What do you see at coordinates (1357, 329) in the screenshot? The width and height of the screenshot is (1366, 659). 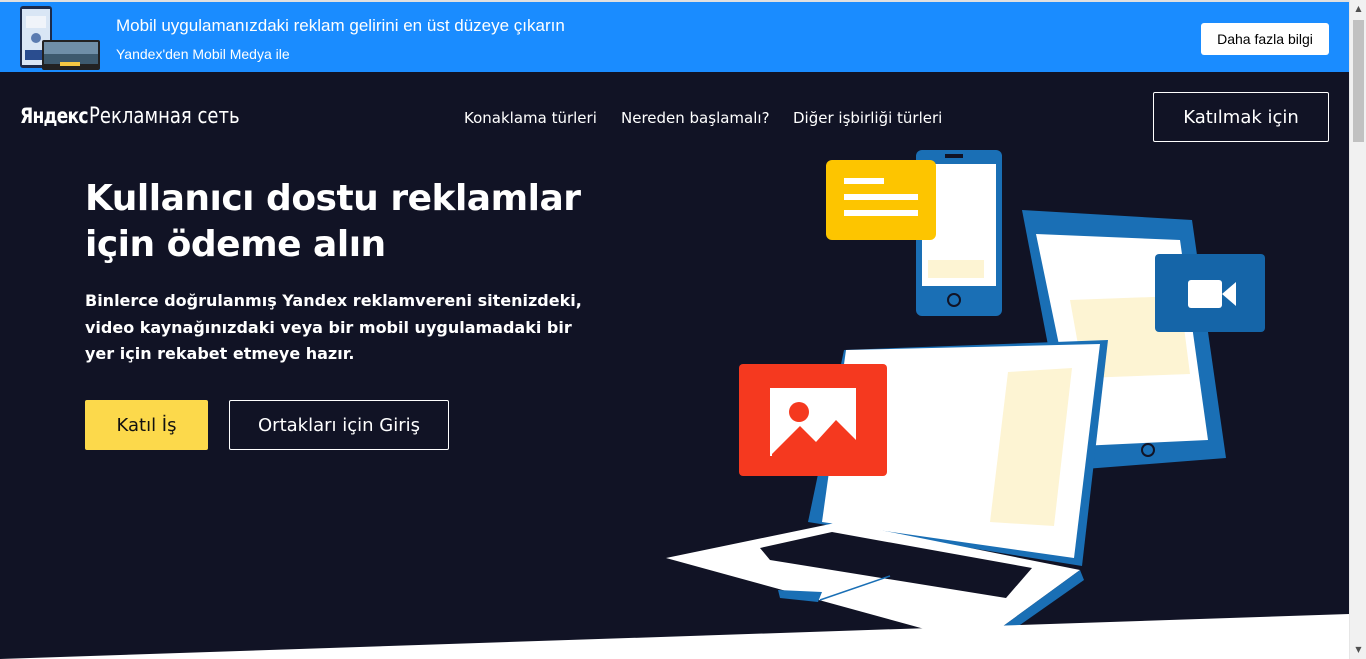 I see `page-scrollbar: ▲ ▼` at bounding box center [1357, 329].